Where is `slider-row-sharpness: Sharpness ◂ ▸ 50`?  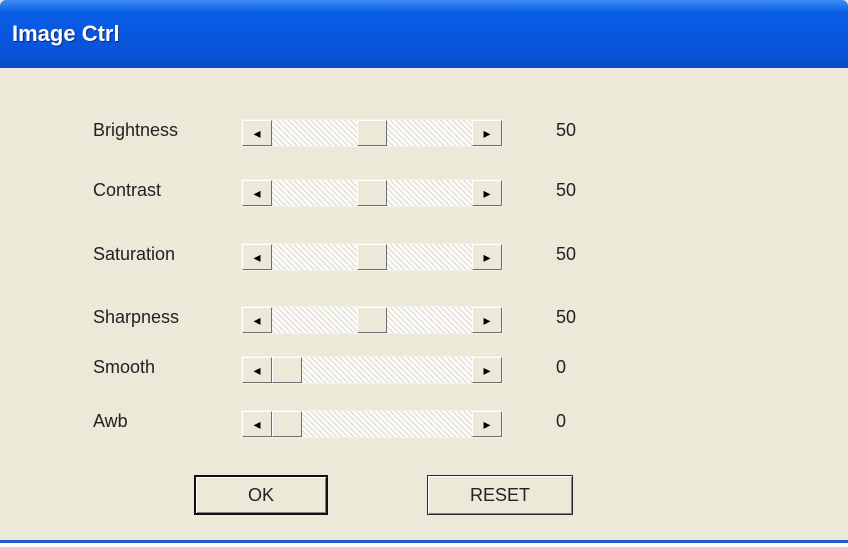
slider-row-sharpness: Sharpness ◂ ▸ 50 is located at coordinates (424, 319).